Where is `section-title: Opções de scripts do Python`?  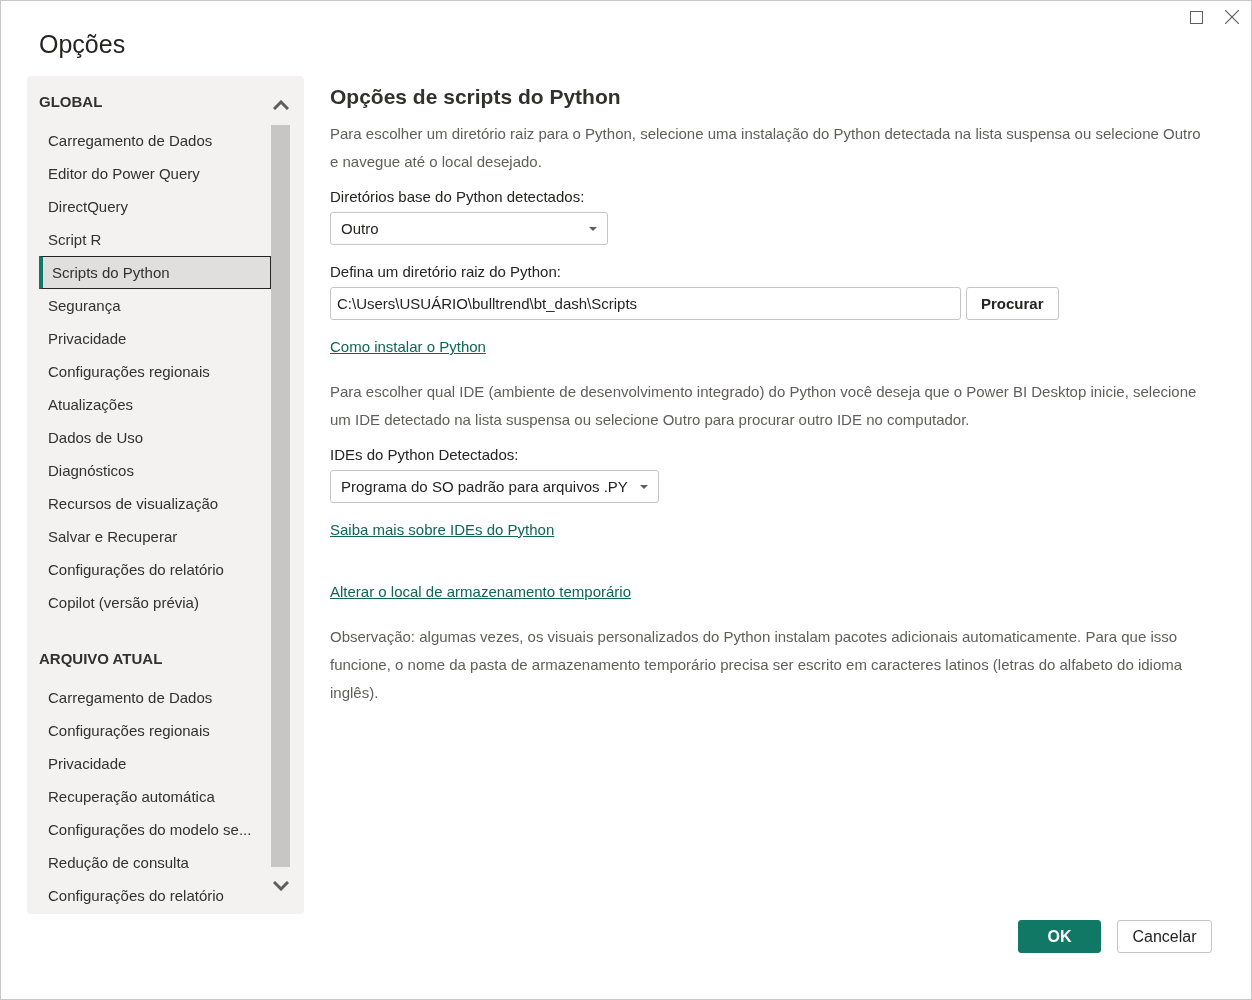 section-title: Opções de scripts do Python is located at coordinates (476, 97).